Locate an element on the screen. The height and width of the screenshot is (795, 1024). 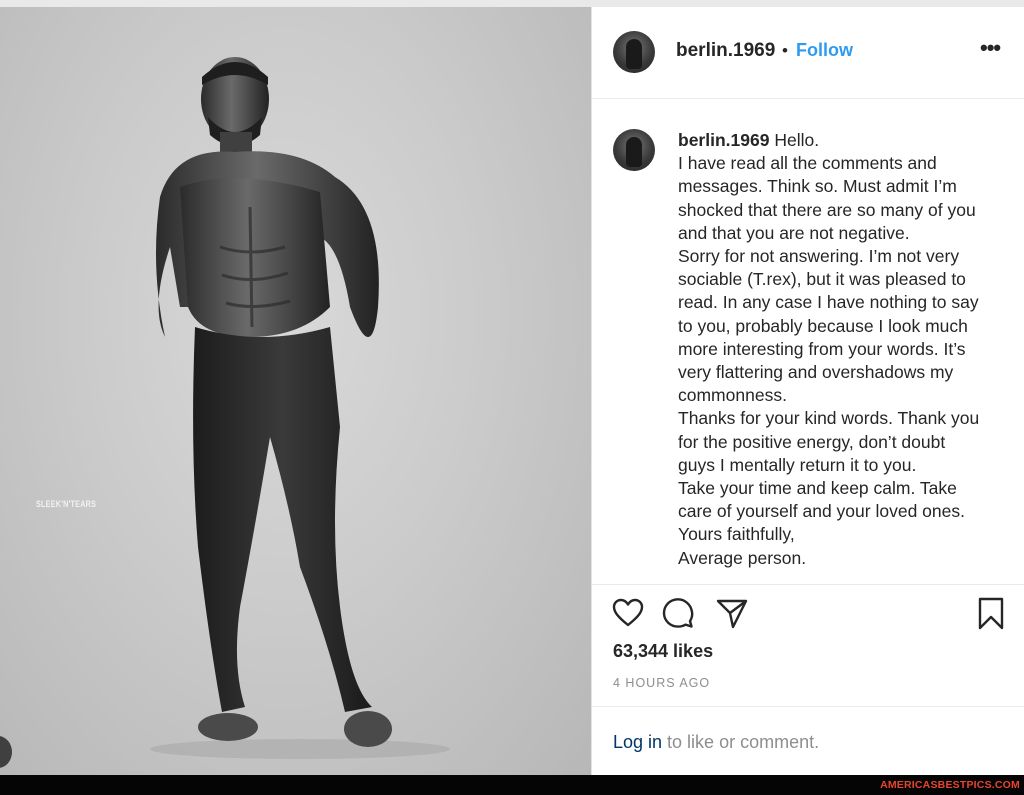
caption-avatar is located at coordinates (634, 150).